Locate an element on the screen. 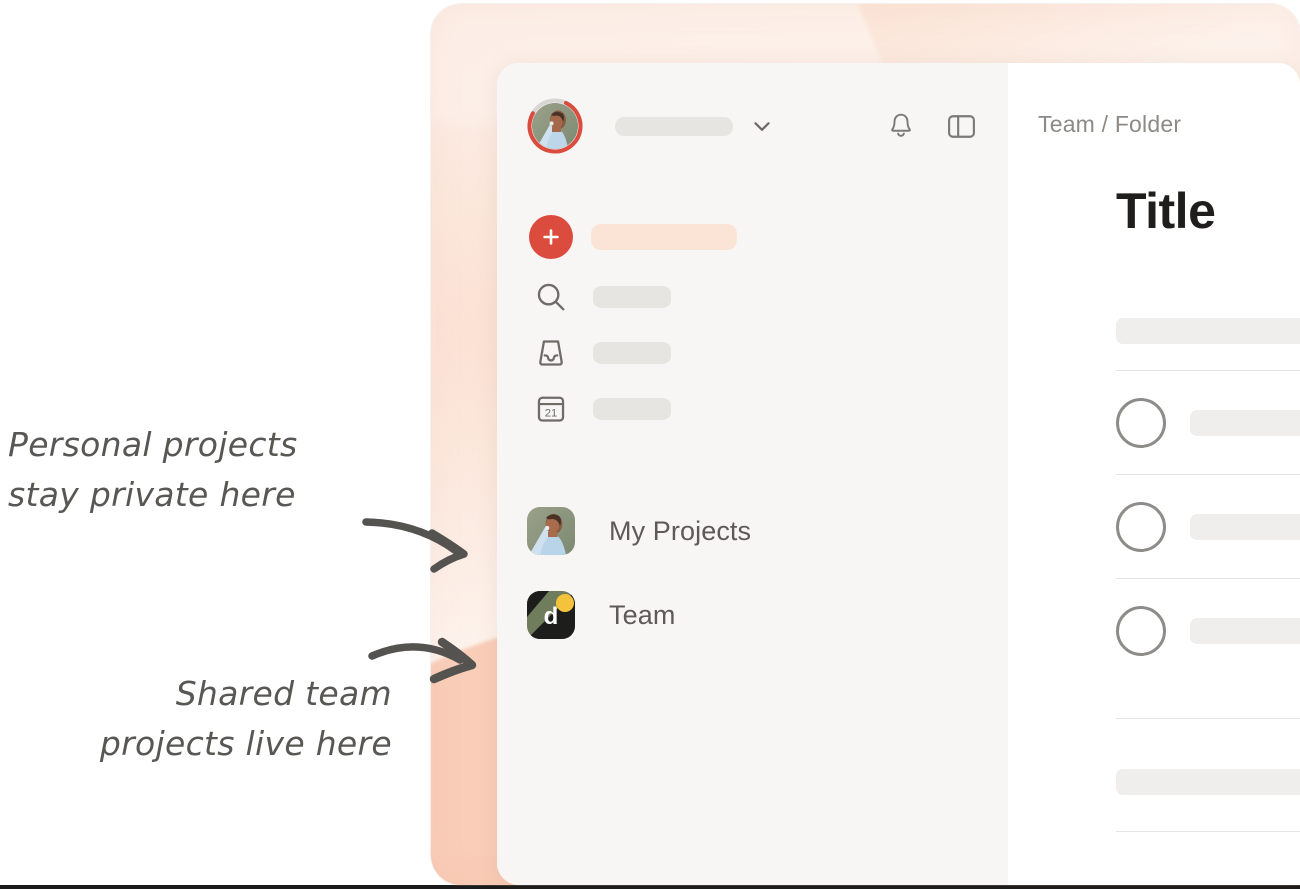 The height and width of the screenshot is (889, 1300). sidebar-header-actions is located at coordinates (931, 126).